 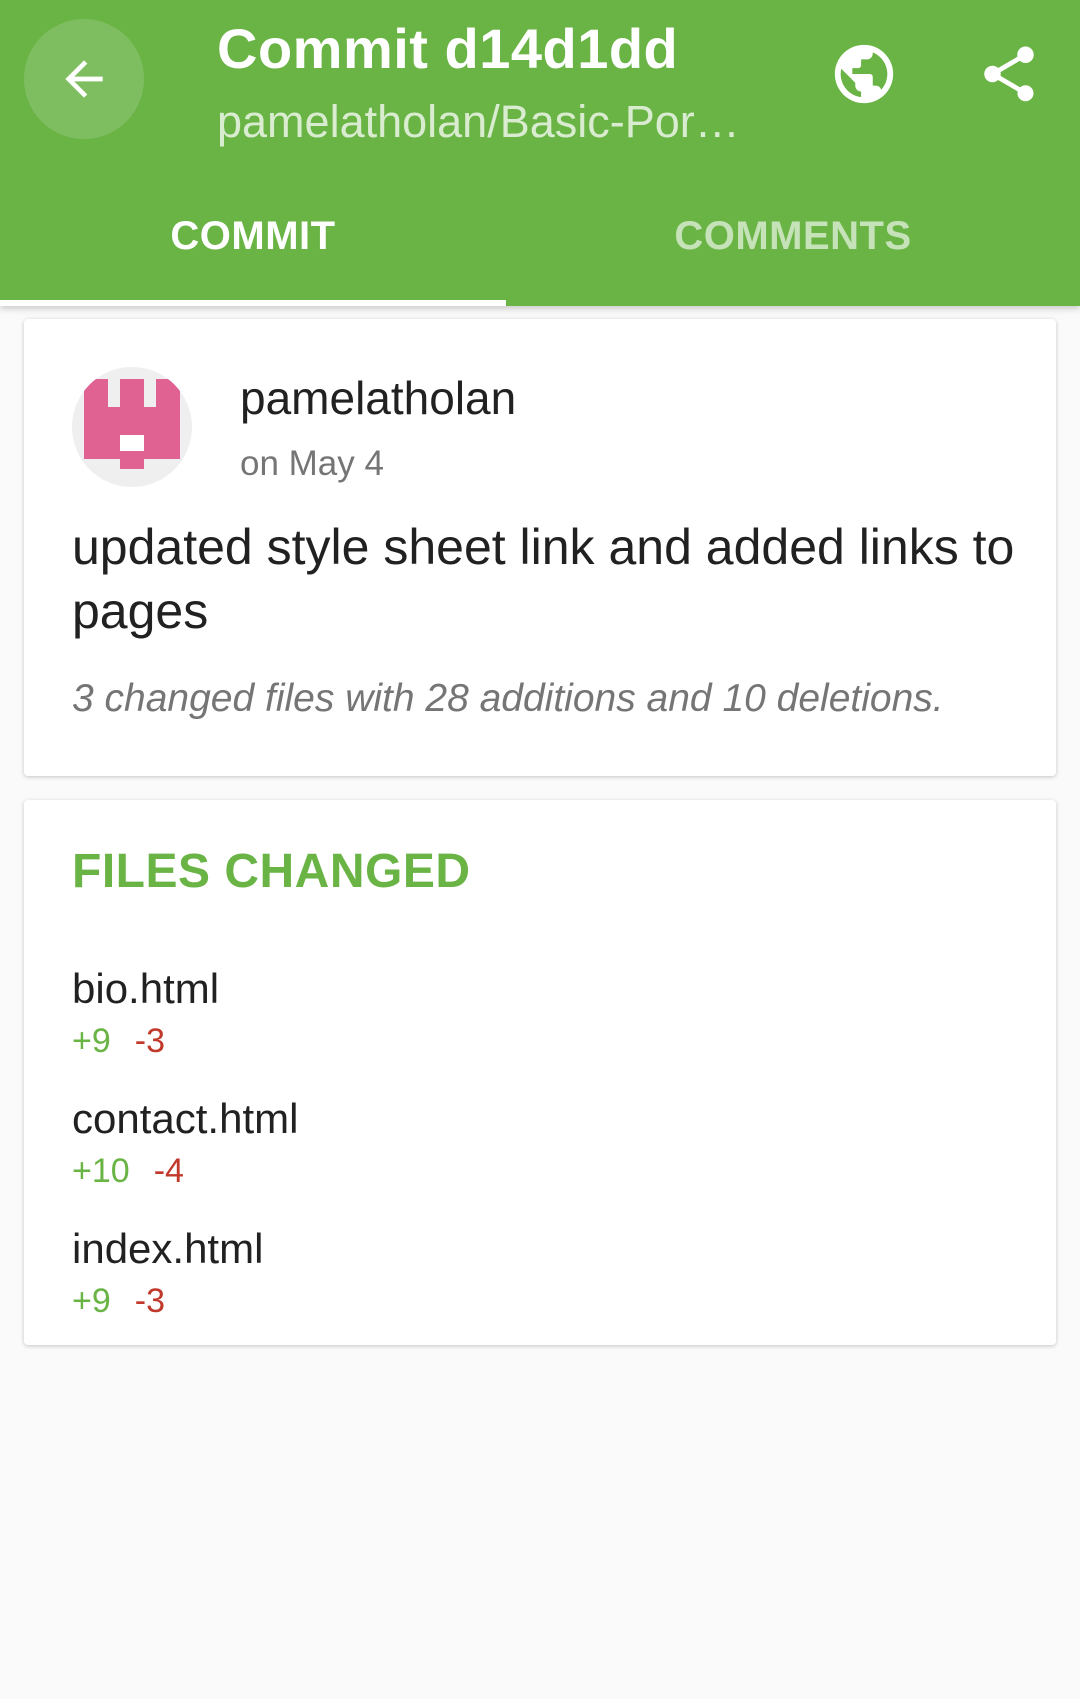 I want to click on back-button, so click(x=84, y=79).